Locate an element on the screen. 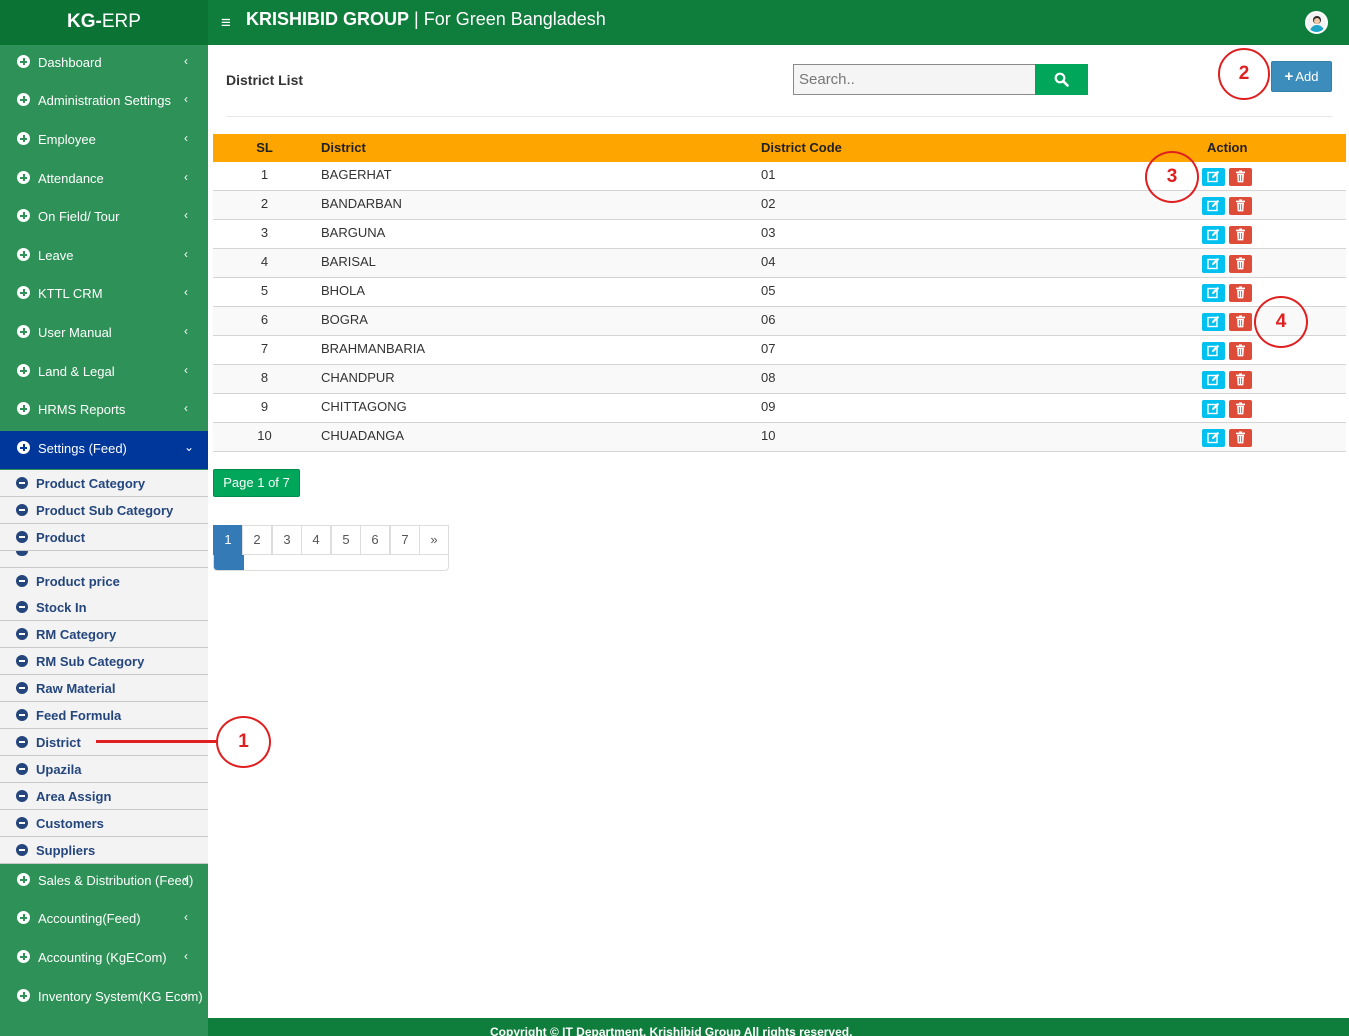 The width and height of the screenshot is (1349, 1036). sidebar-item-label: HRMS Reports is located at coordinates (82, 409).